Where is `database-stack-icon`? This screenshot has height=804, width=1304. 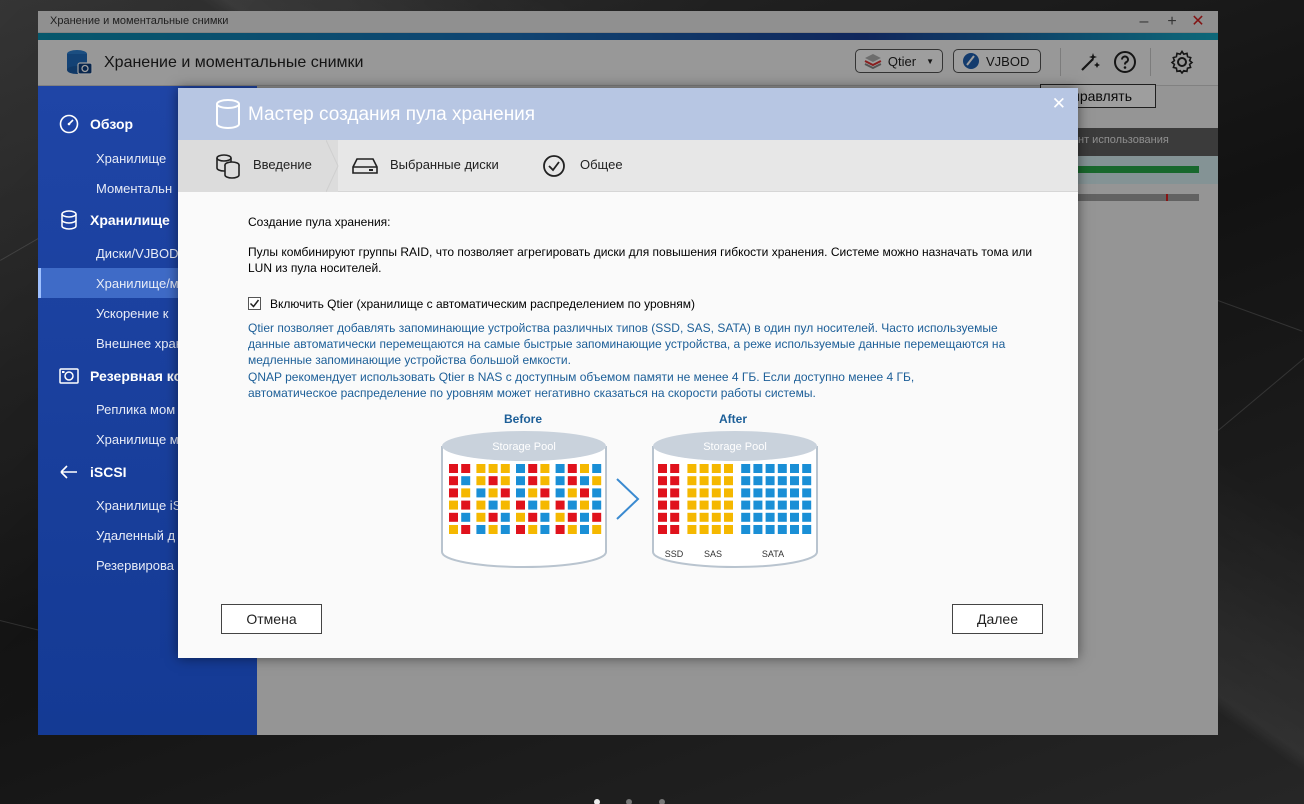 database-stack-icon is located at coordinates (228, 166).